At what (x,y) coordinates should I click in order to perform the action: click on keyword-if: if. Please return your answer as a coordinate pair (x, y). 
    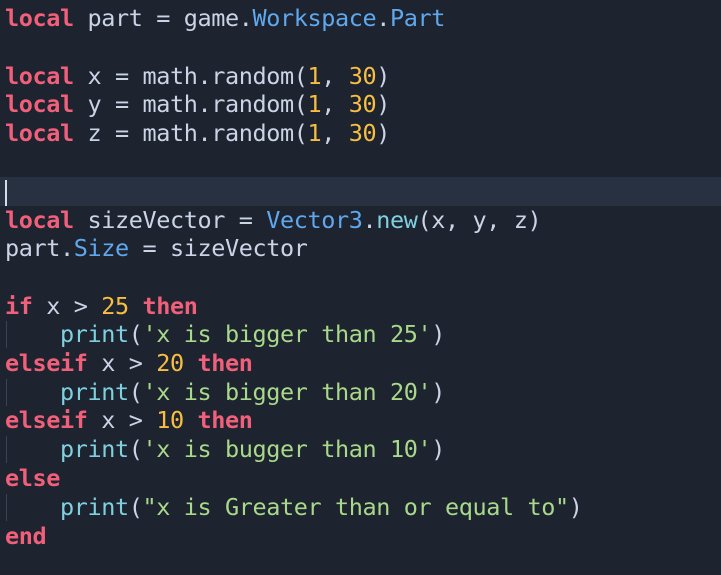
    Looking at the image, I should click on (19, 306).